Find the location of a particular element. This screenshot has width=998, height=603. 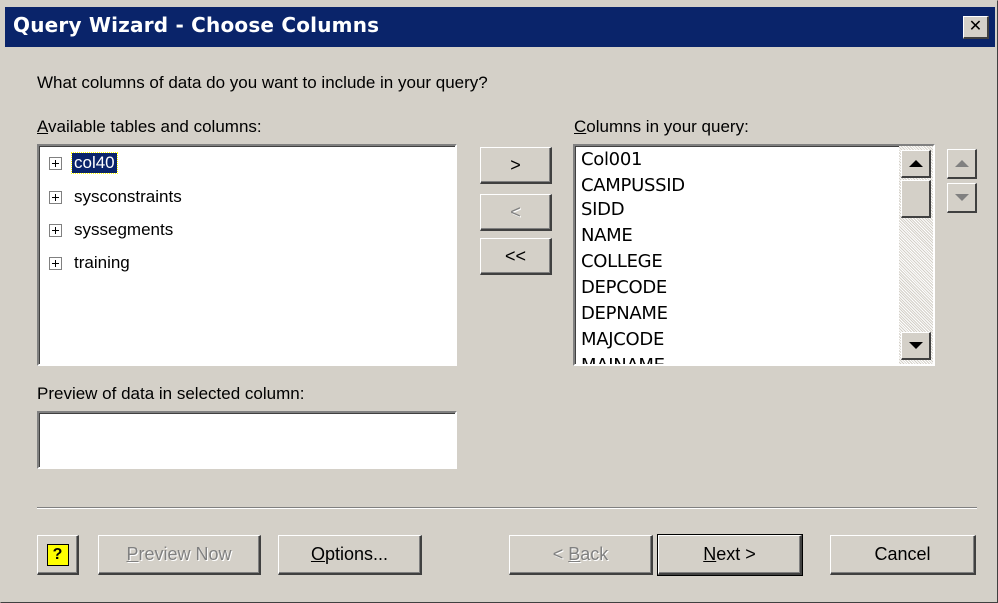

scroll-down-button is located at coordinates (916, 346).